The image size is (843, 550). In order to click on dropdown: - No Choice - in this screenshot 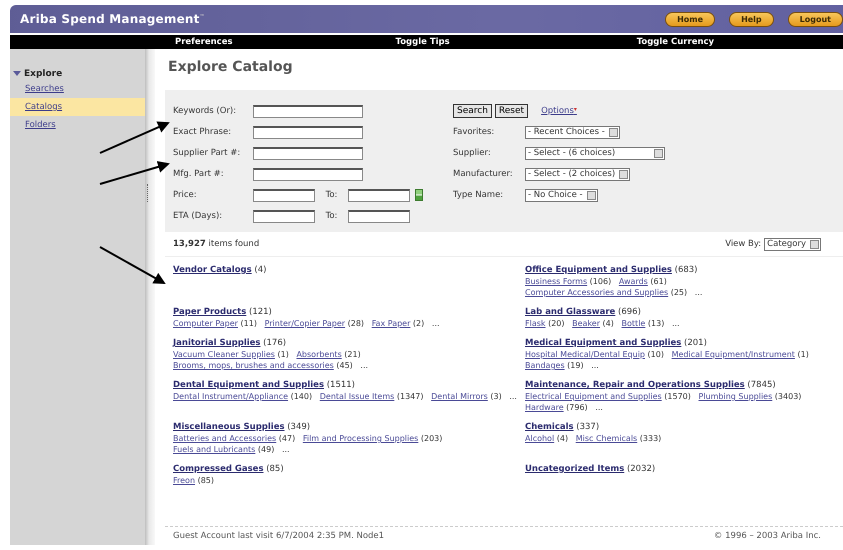, I will do `click(561, 195)`.